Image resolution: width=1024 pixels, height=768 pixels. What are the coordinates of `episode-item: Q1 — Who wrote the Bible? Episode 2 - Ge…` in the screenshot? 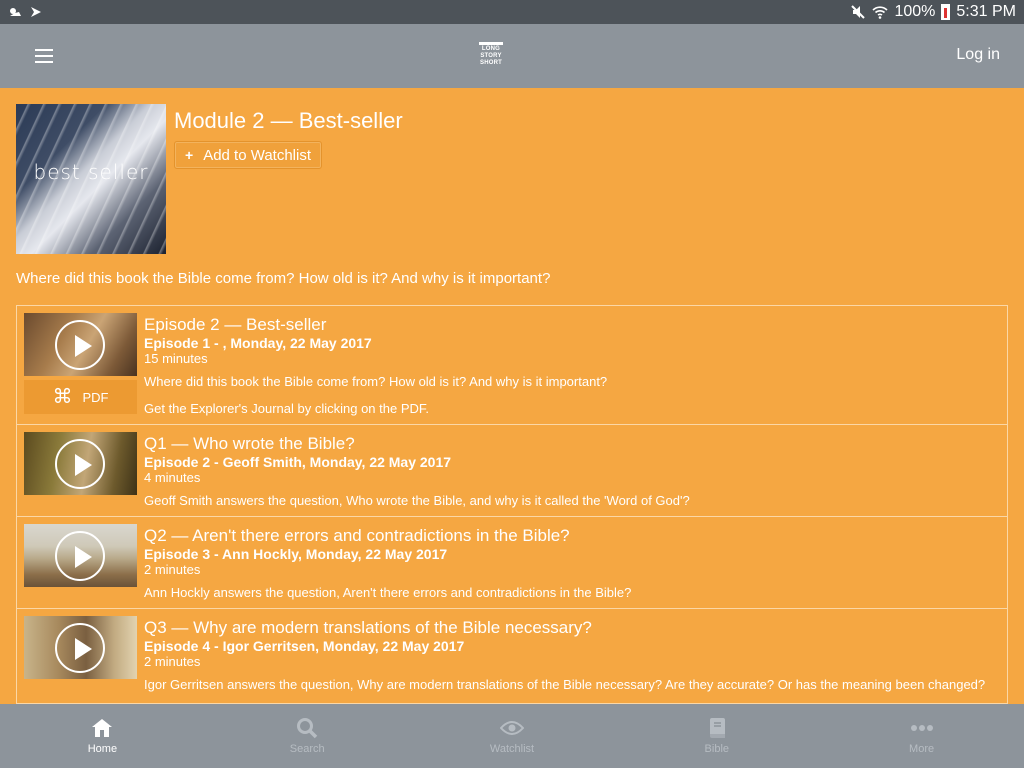 It's located at (512, 471).